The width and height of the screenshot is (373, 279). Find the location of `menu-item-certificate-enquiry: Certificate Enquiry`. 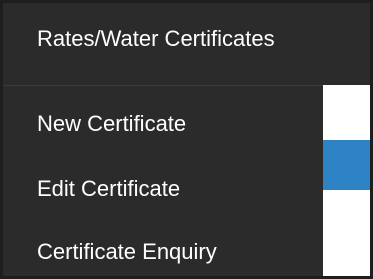

menu-item-certificate-enquiry: Certificate Enquiry is located at coordinates (127, 252).